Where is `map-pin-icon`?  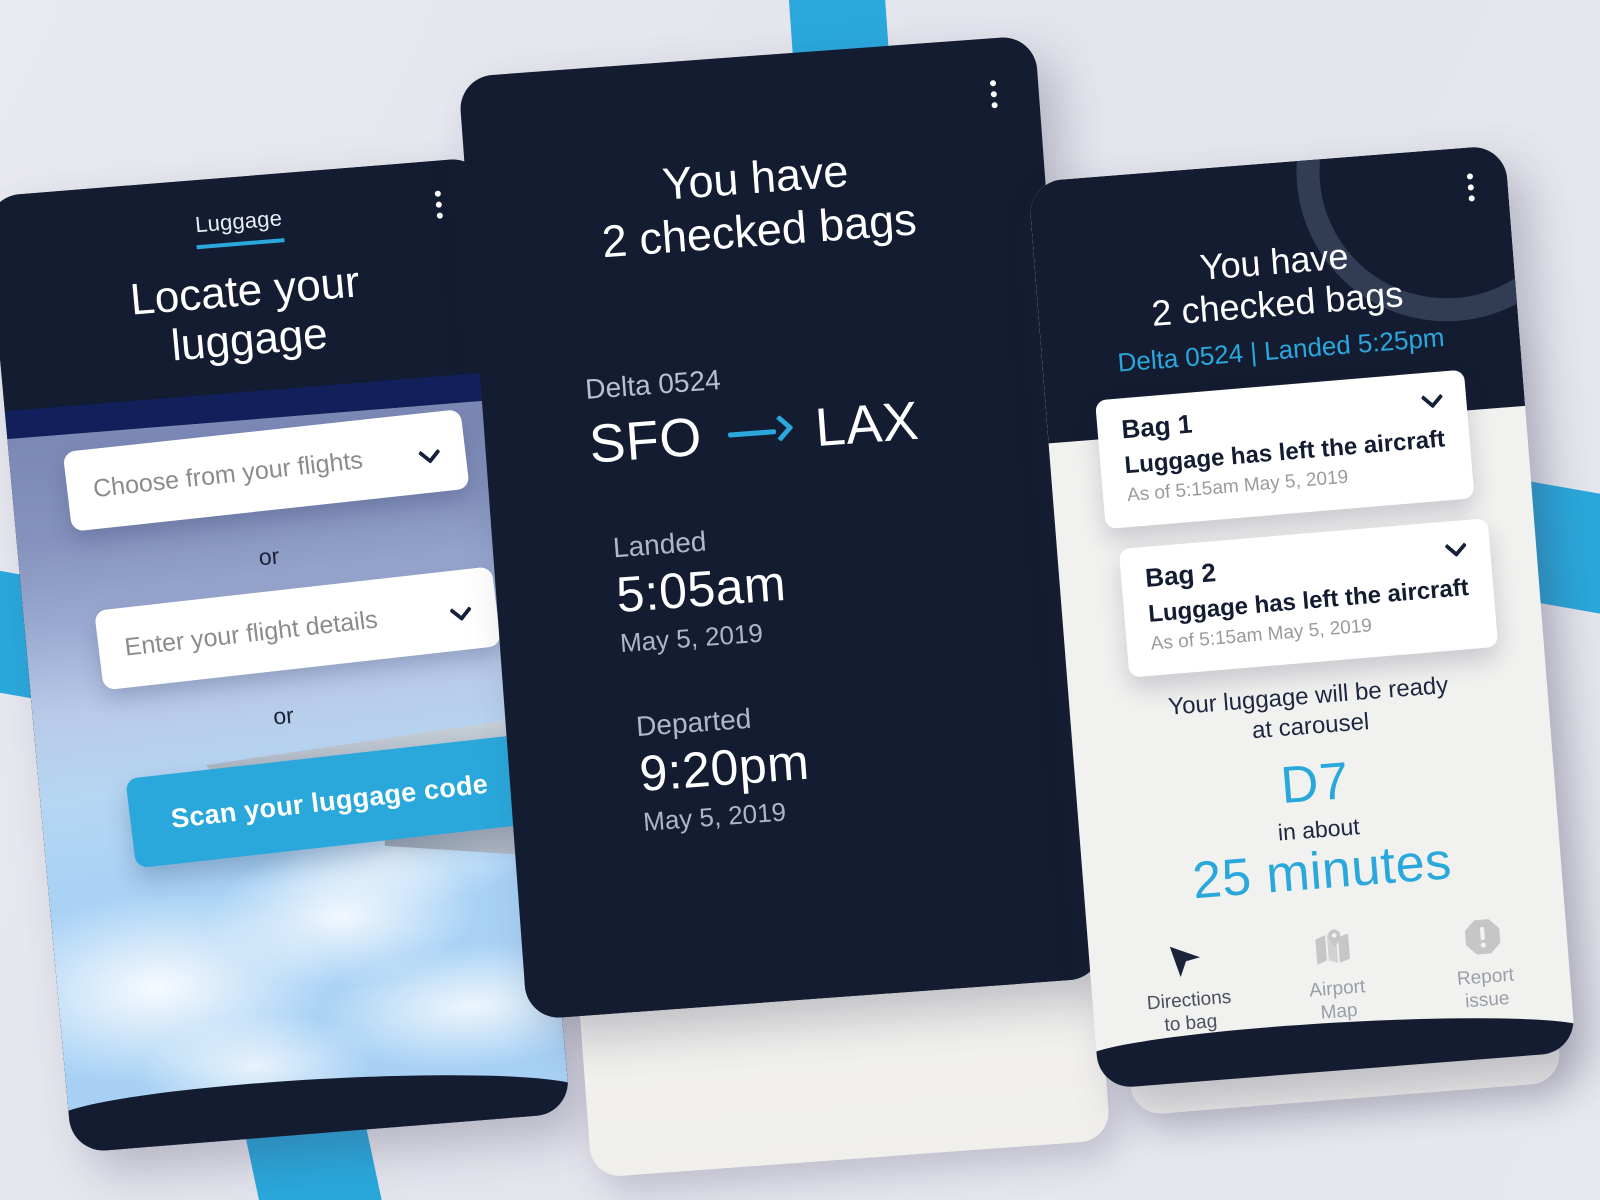
map-pin-icon is located at coordinates (1334, 948).